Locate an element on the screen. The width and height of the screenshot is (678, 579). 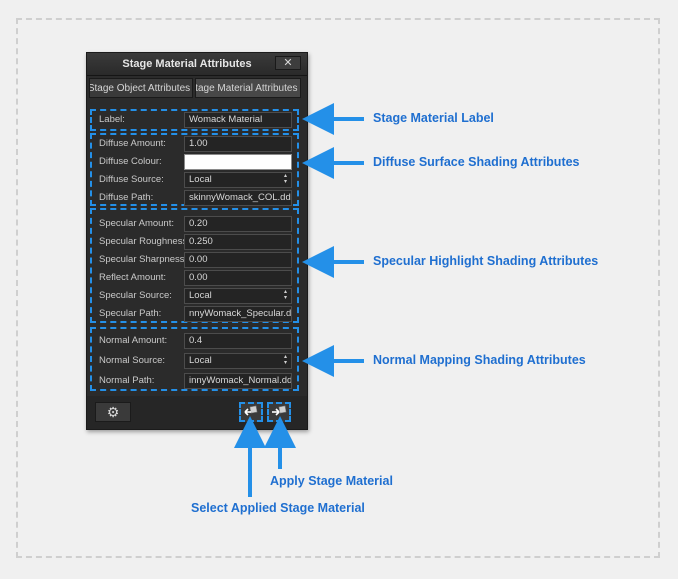
callout-select: Select Applied Stage Material is located at coordinates (278, 508).